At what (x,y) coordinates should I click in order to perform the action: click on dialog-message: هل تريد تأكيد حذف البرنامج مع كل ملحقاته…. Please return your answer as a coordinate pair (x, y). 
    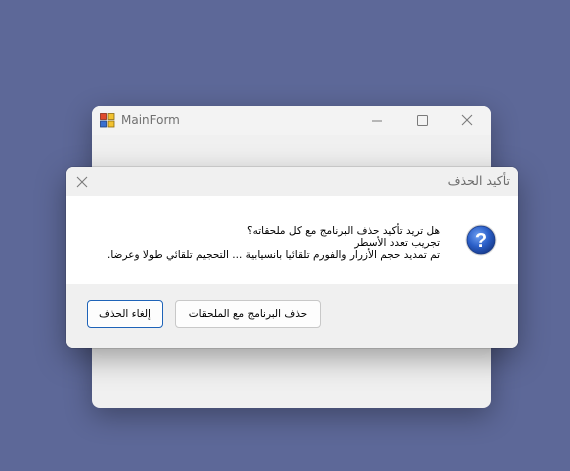
    Looking at the image, I should click on (260, 243).